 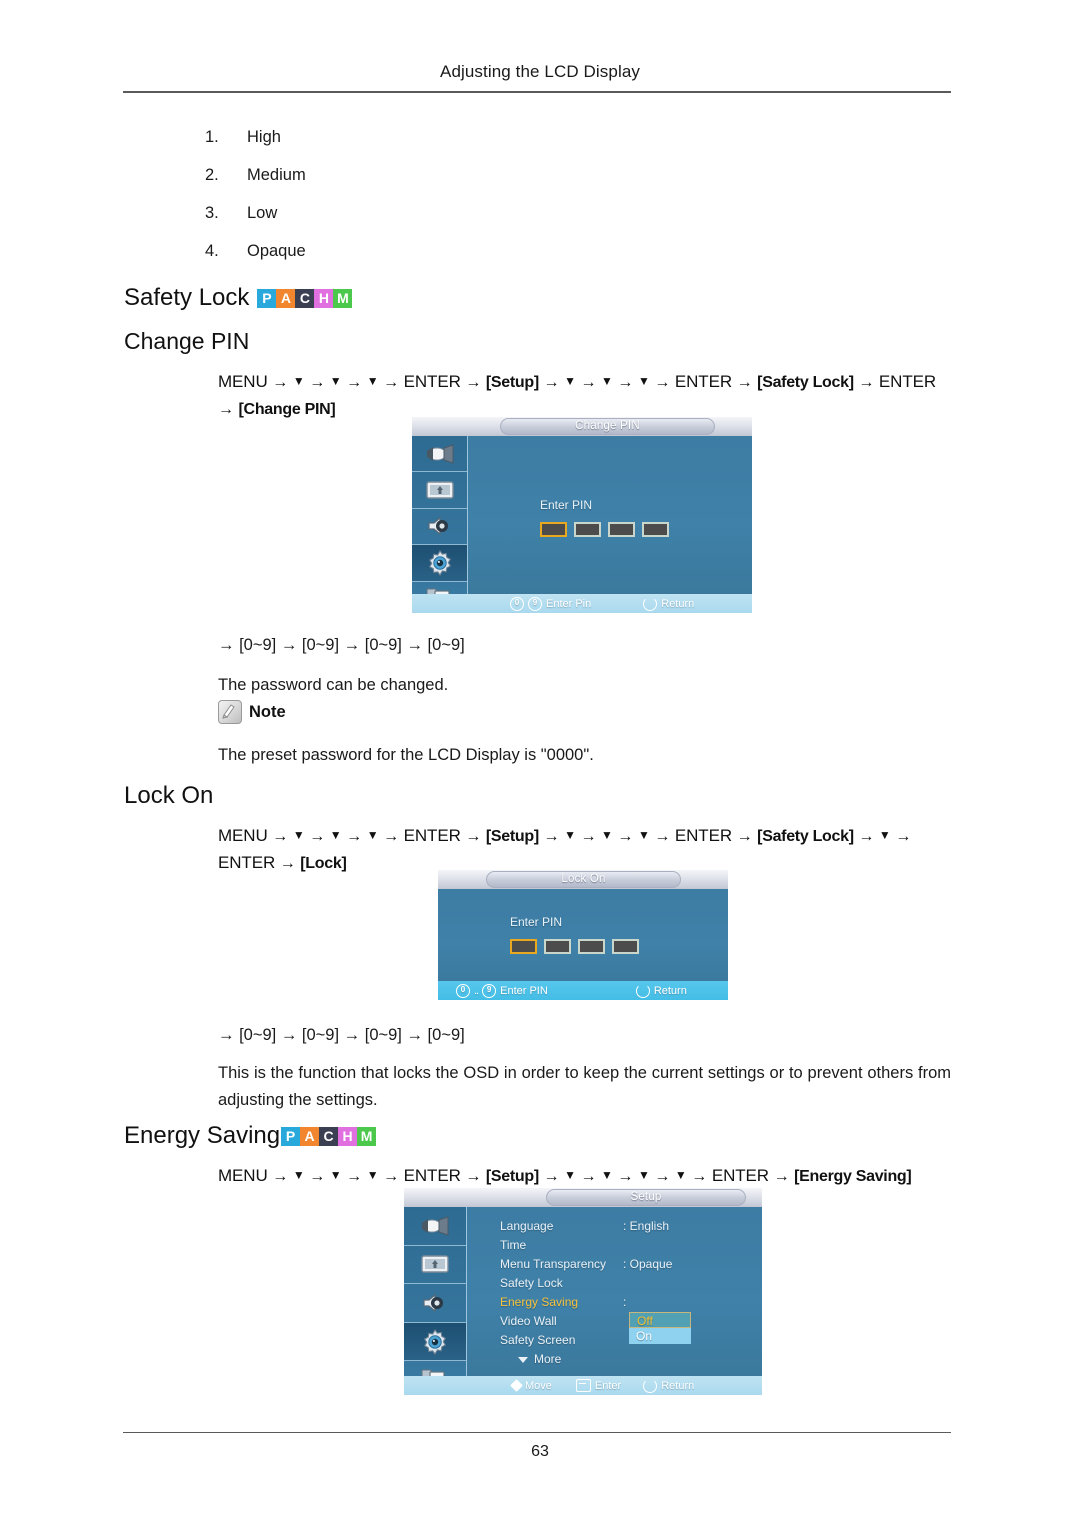 I want to click on footer-enter: Enter, so click(x=598, y=1385).